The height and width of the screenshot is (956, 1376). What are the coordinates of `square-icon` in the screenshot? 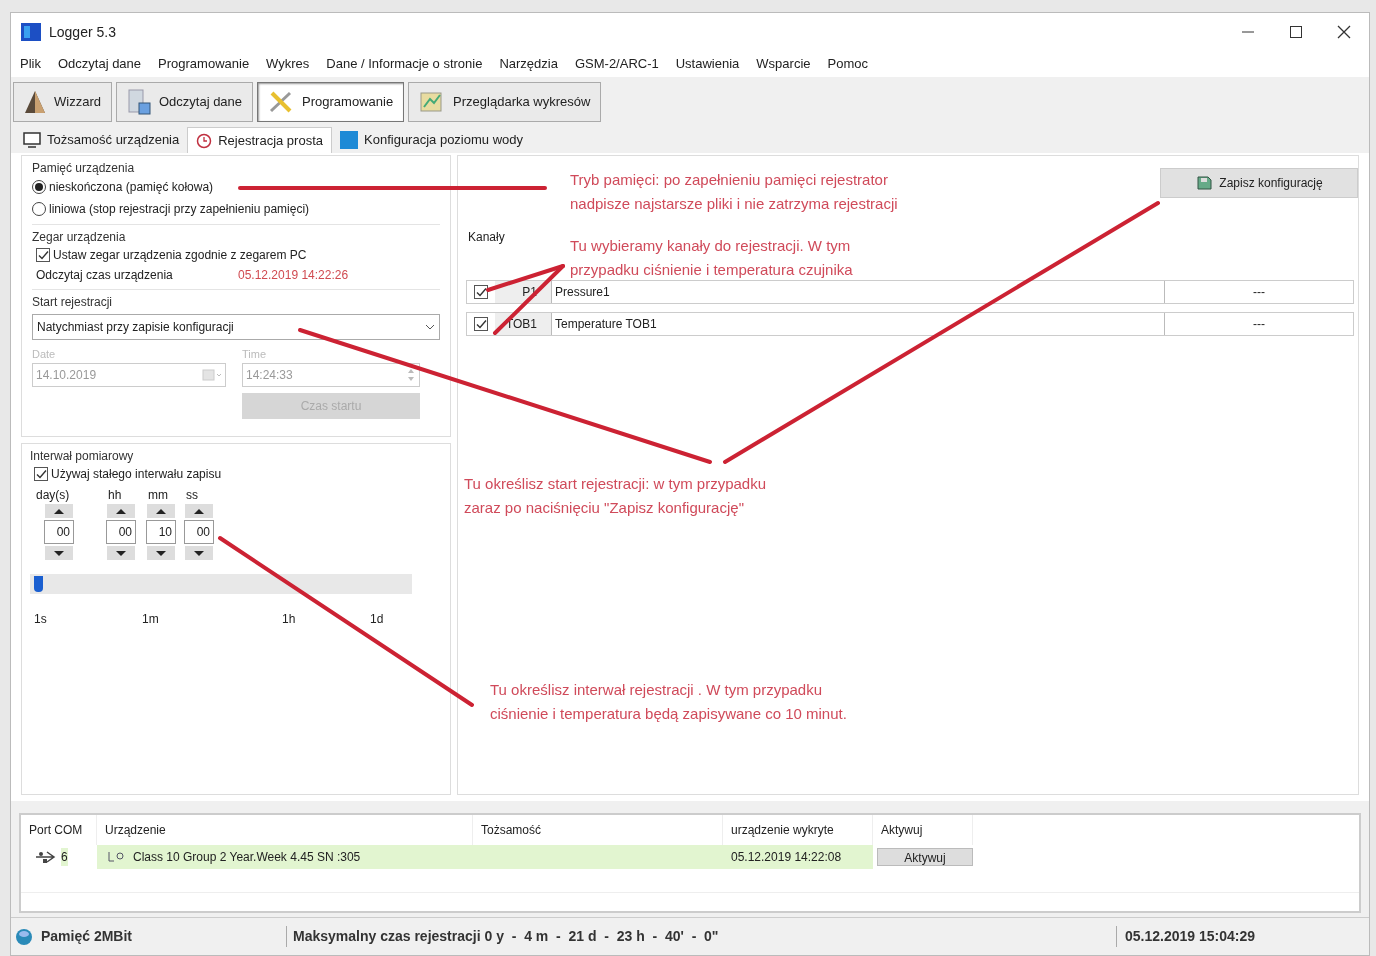 It's located at (349, 140).